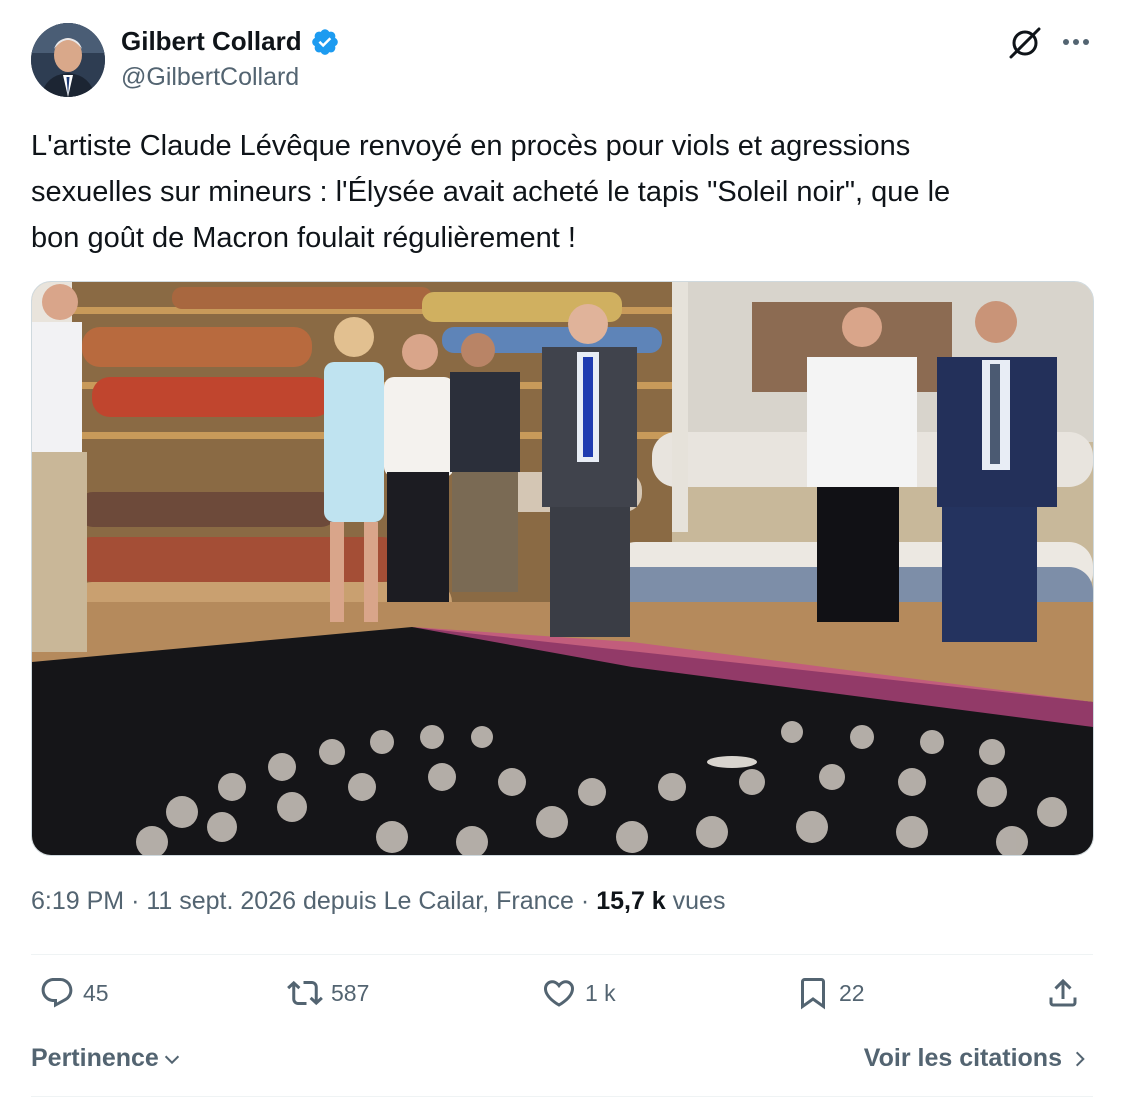 This screenshot has width=1123, height=1098. I want to click on author-handle: @GilbertCollard, so click(210, 77).